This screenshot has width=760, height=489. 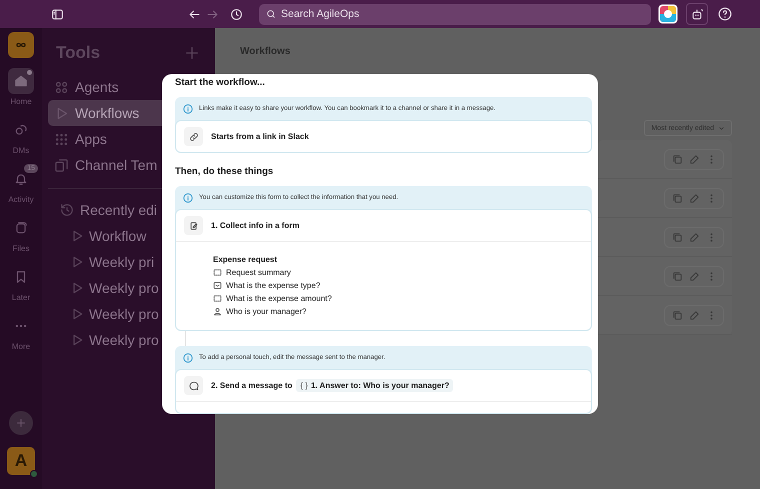 What do you see at coordinates (21, 288) in the screenshot?
I see `rail-item: Later` at bounding box center [21, 288].